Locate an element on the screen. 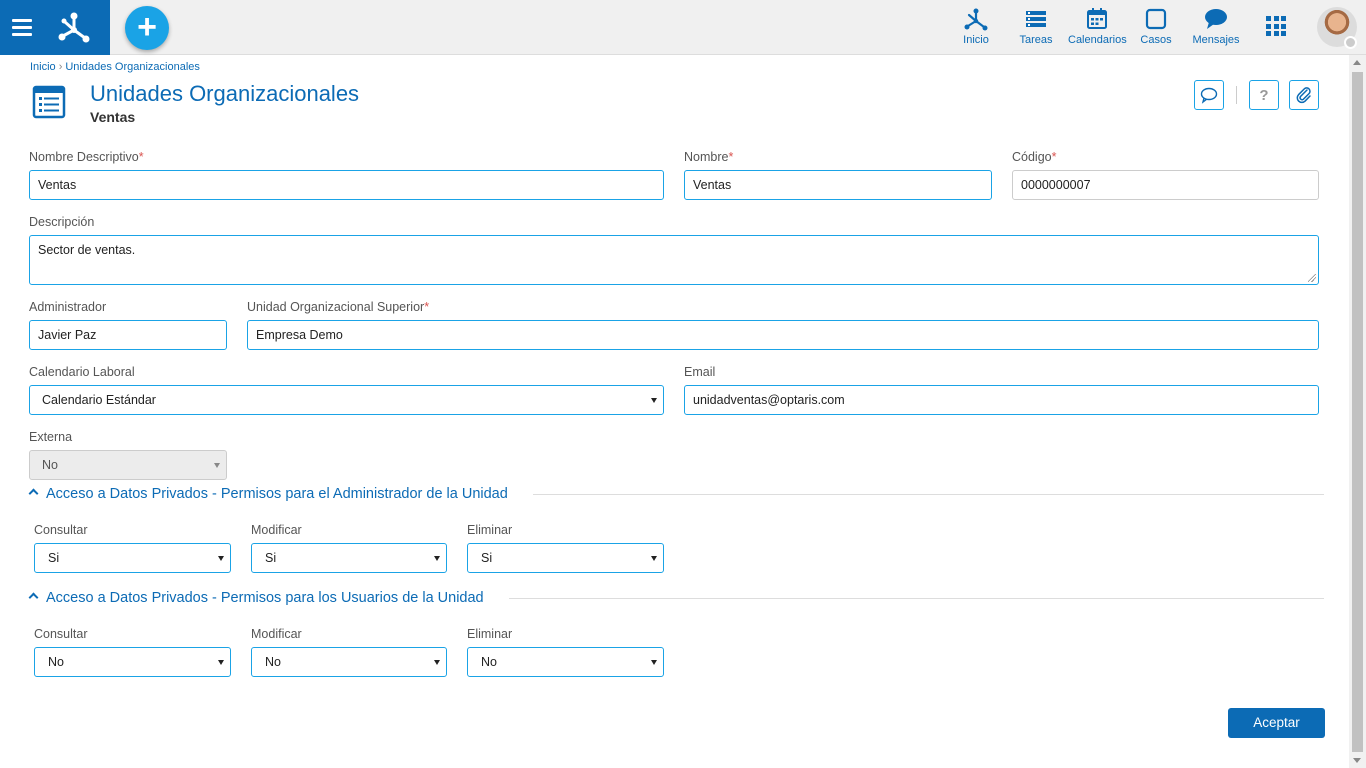 This screenshot has height=768, width=1366. admin-consultar-value: Si is located at coordinates (54, 558).